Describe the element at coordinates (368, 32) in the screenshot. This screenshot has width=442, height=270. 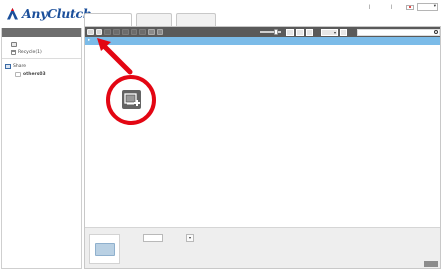
I see `search-placeholder` at that location.